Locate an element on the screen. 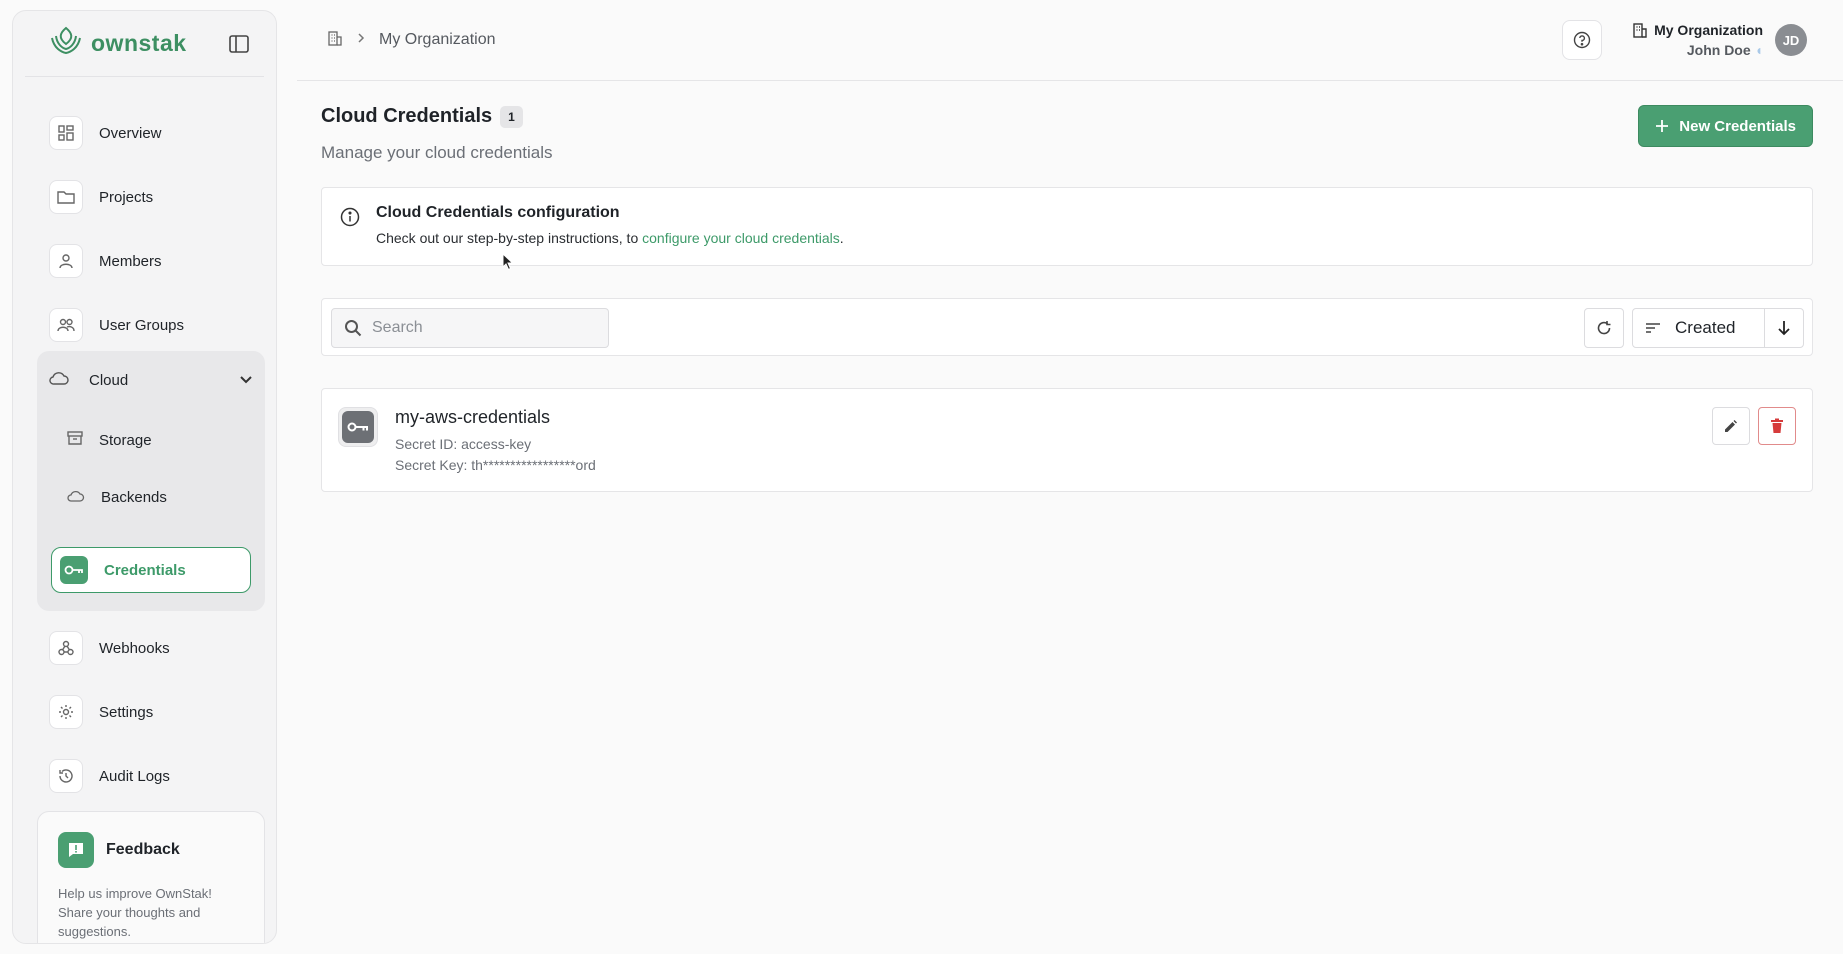 The image size is (1843, 954). collapse-sidebar-button is located at coordinates (239, 44).